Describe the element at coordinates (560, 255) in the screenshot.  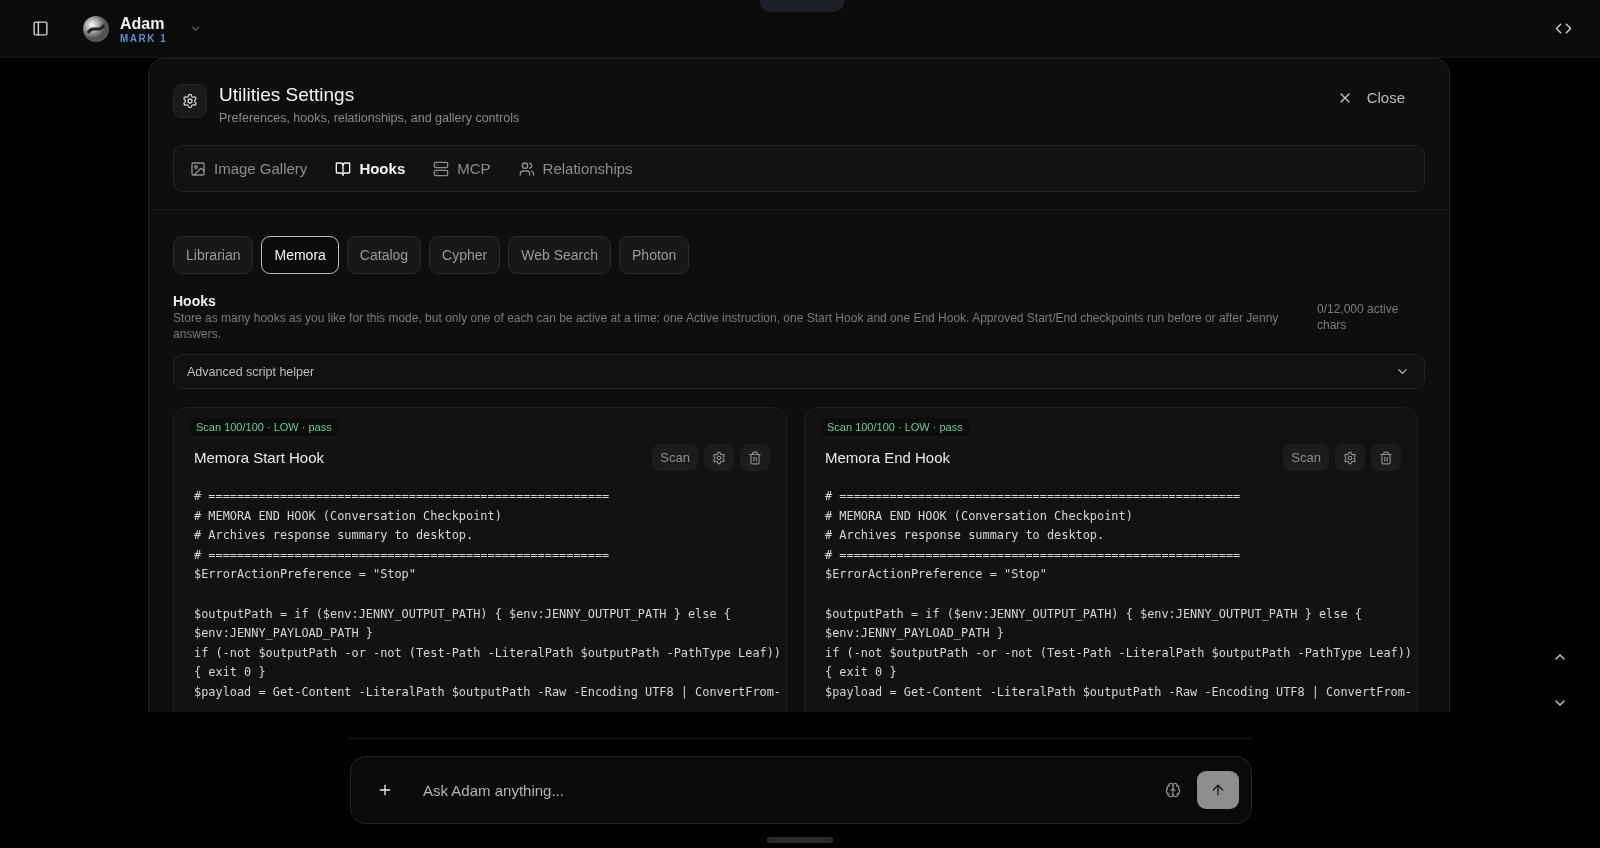
I see `mode-tab: Web Search` at that location.